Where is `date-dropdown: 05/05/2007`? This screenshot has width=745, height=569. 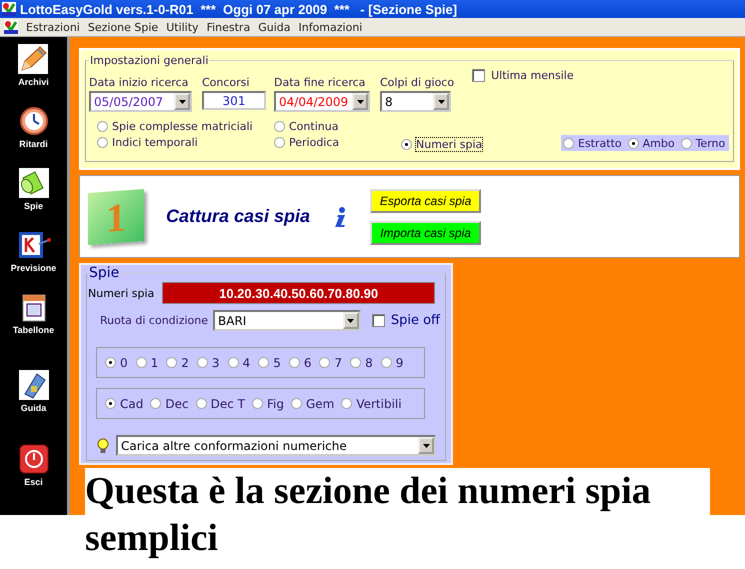
date-dropdown: 05/05/2007 is located at coordinates (140, 101).